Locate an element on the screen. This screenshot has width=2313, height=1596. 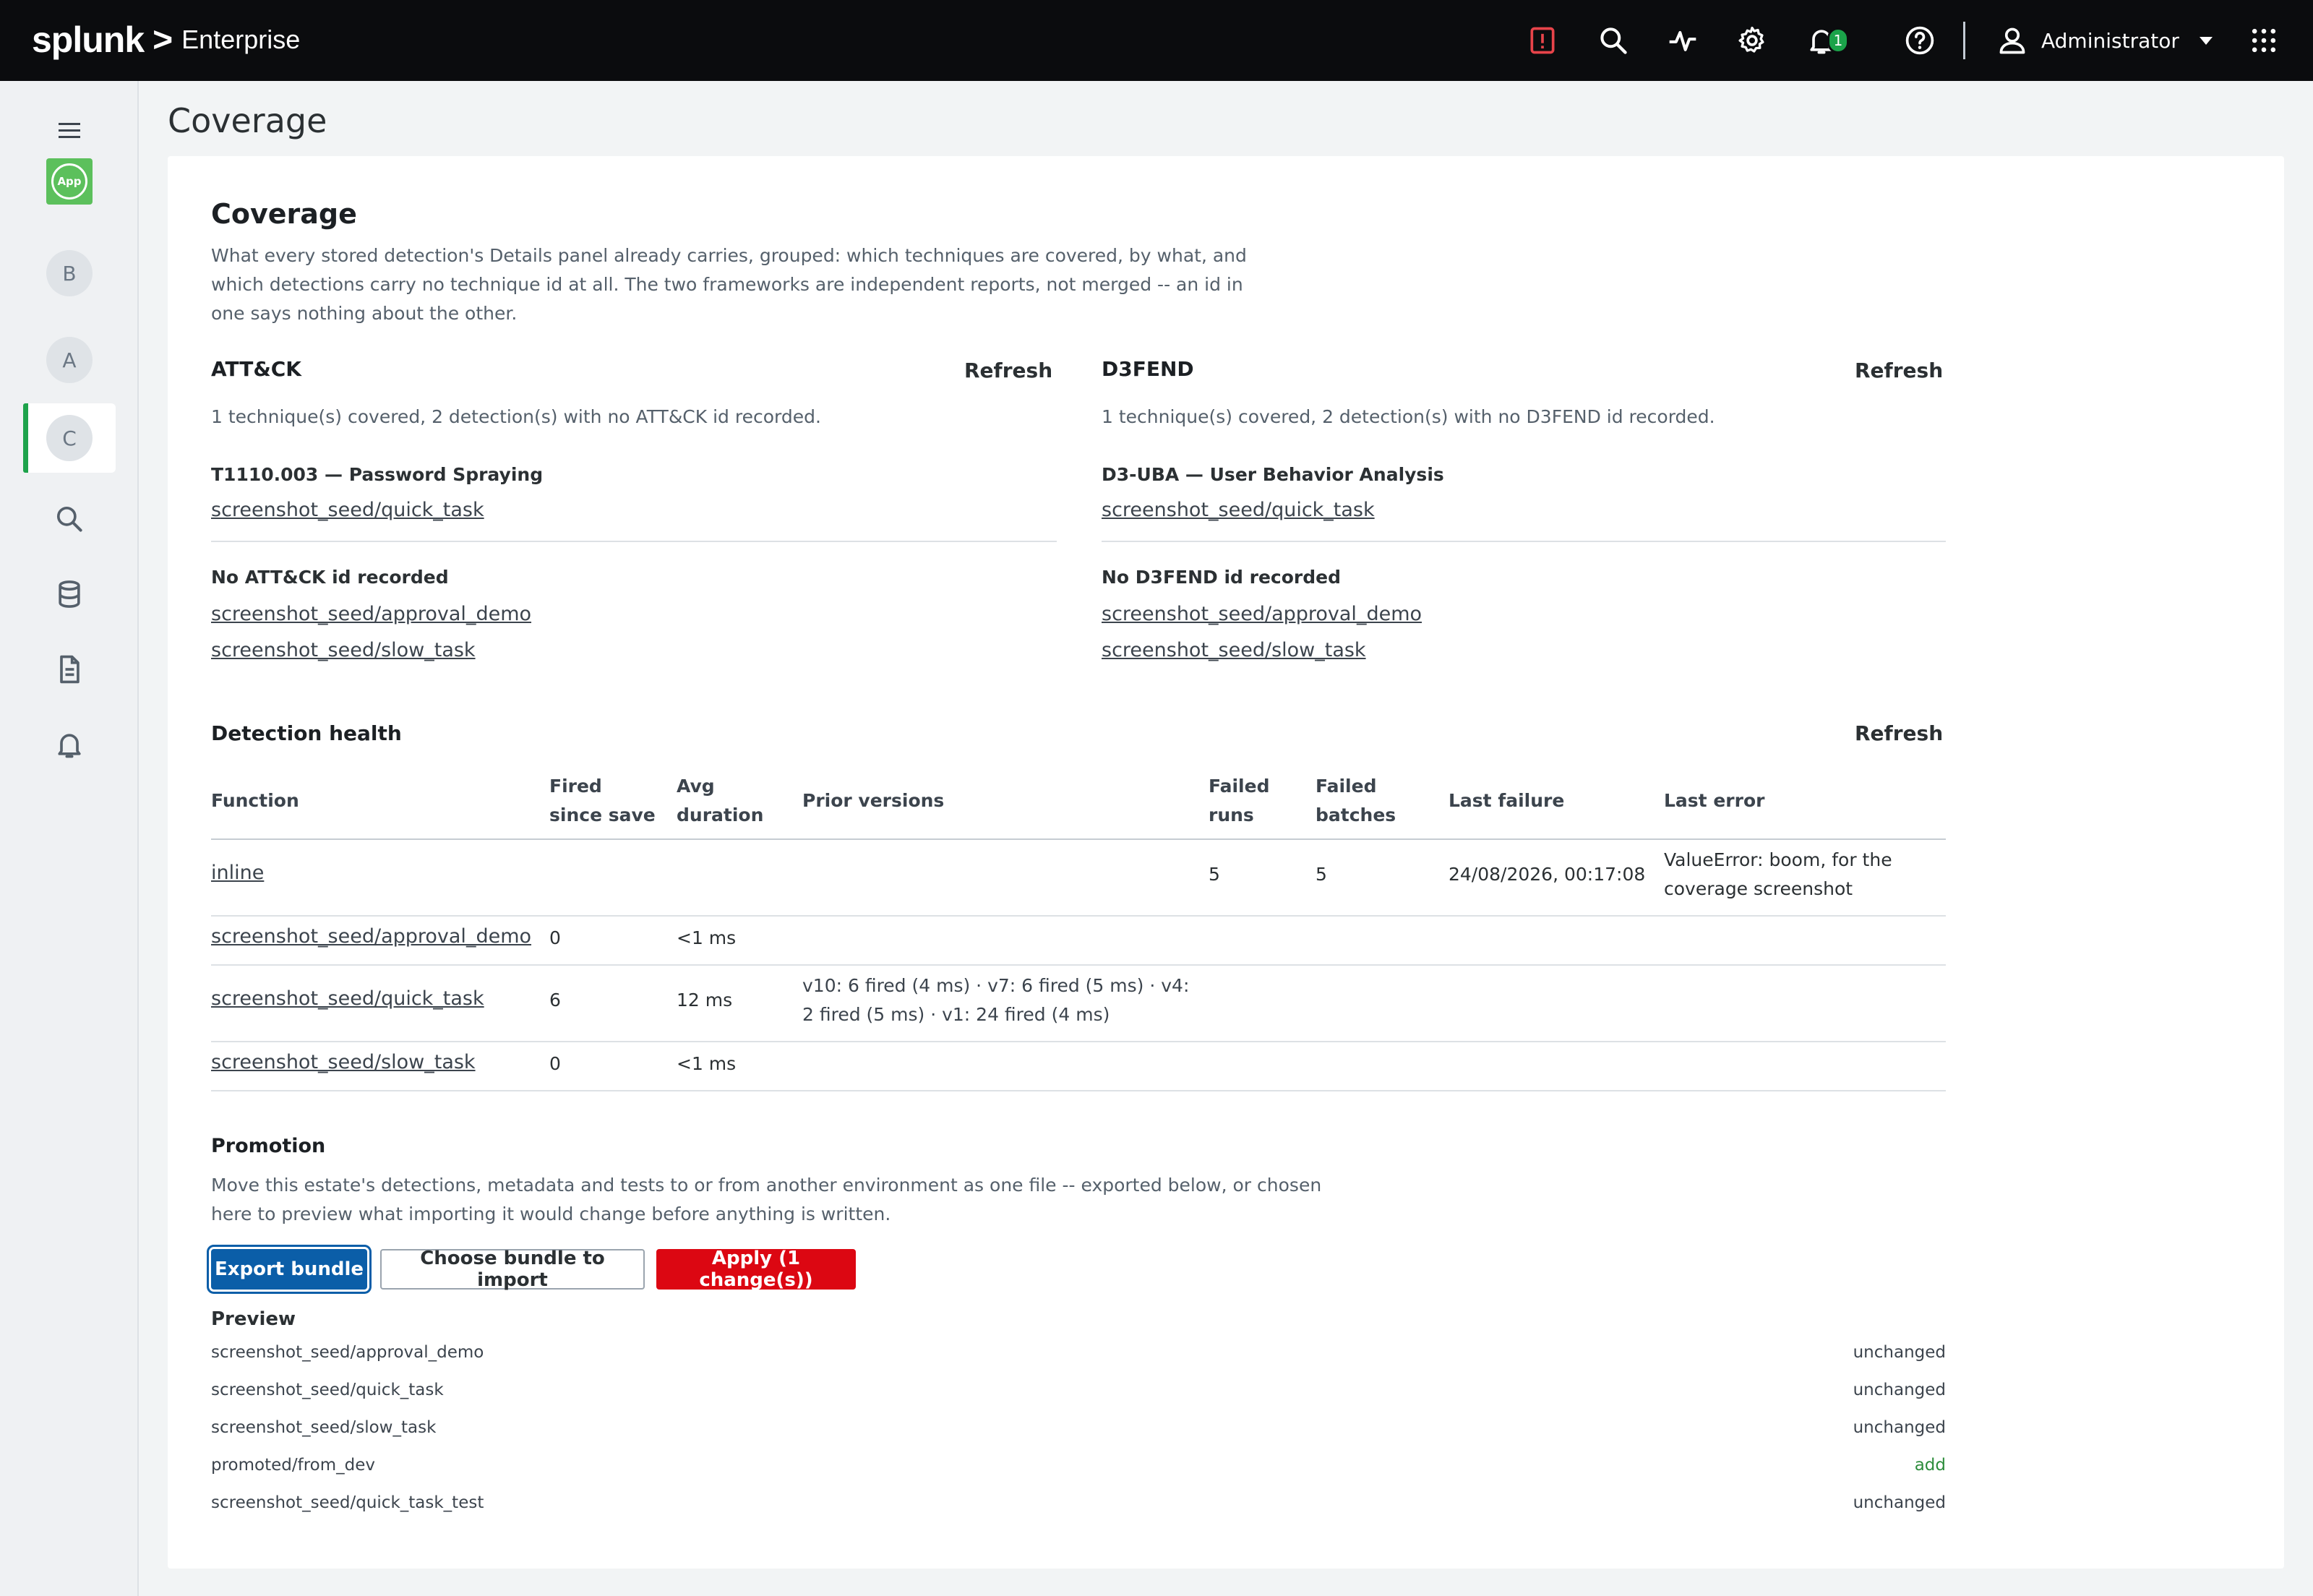
sidebar: App B A C is located at coordinates (69, 838).